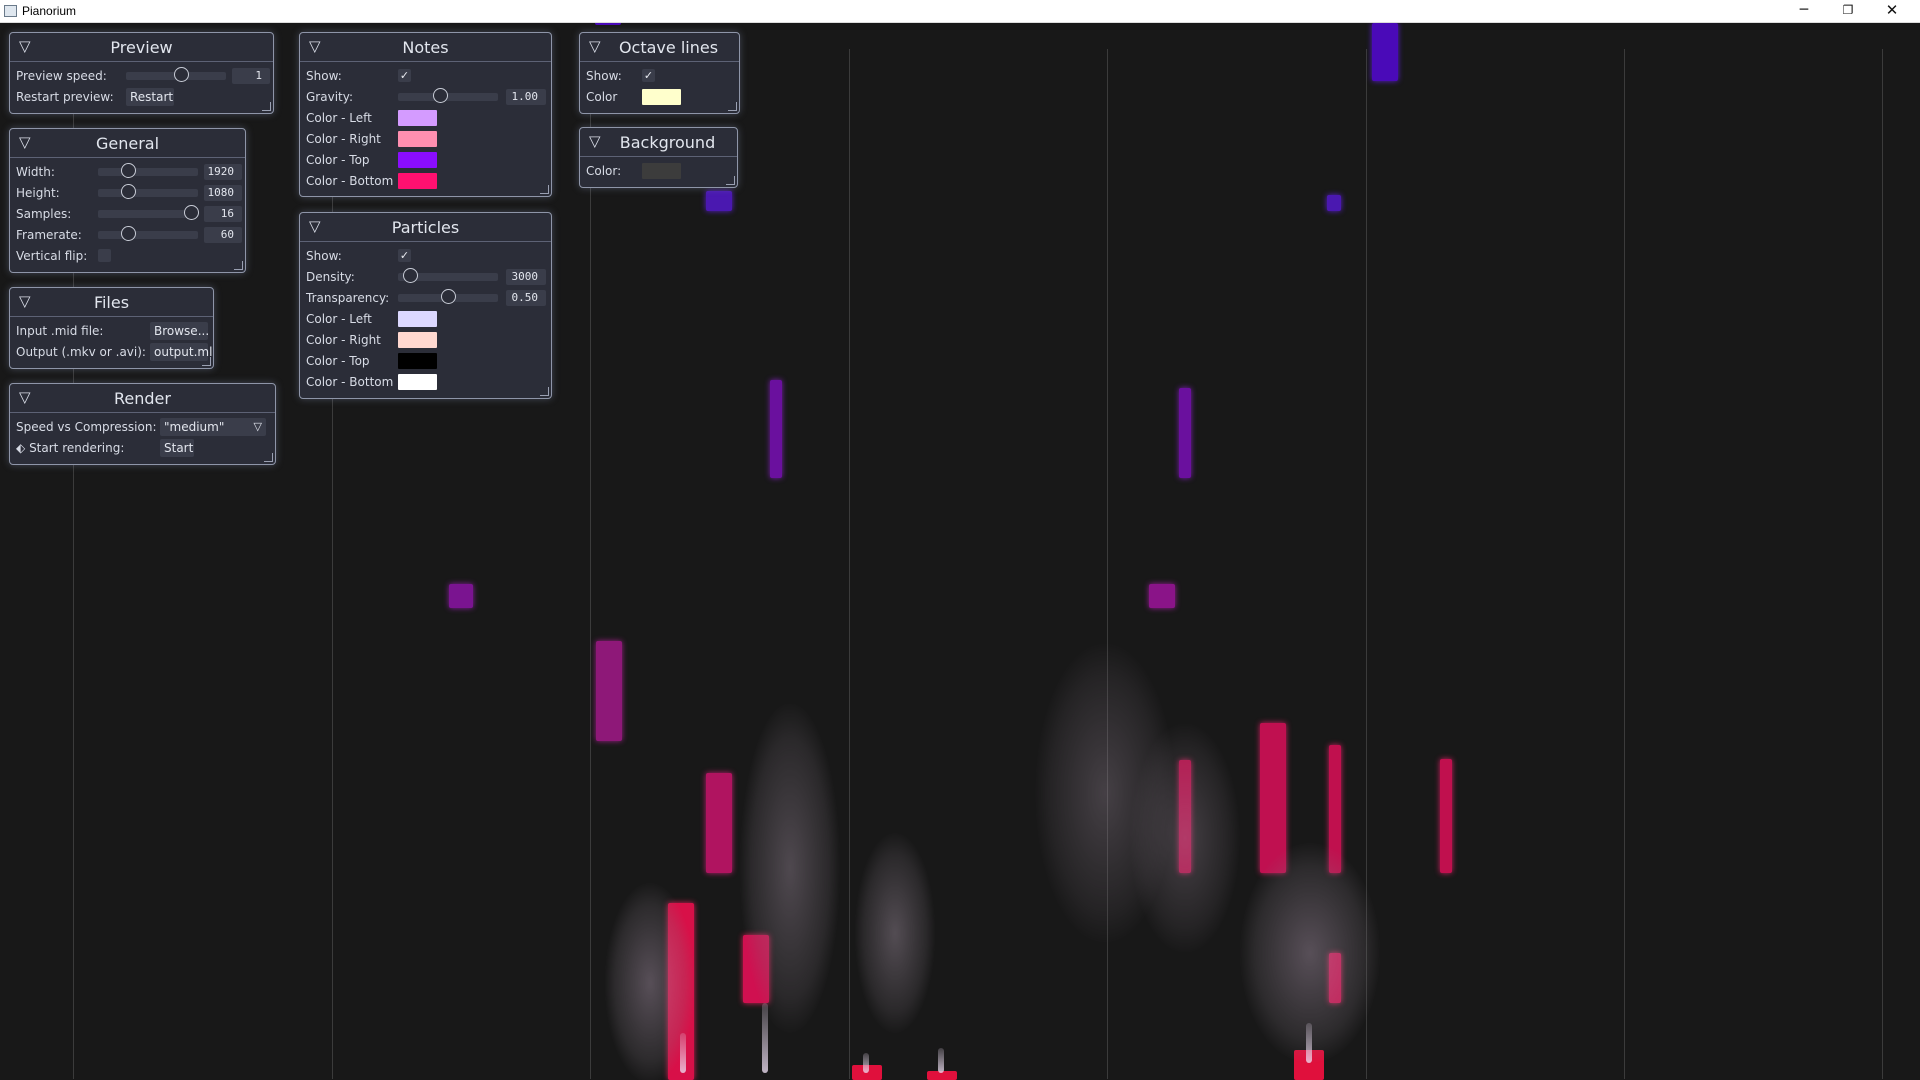  Describe the element at coordinates (448, 275) in the screenshot. I see `density-slider` at that location.